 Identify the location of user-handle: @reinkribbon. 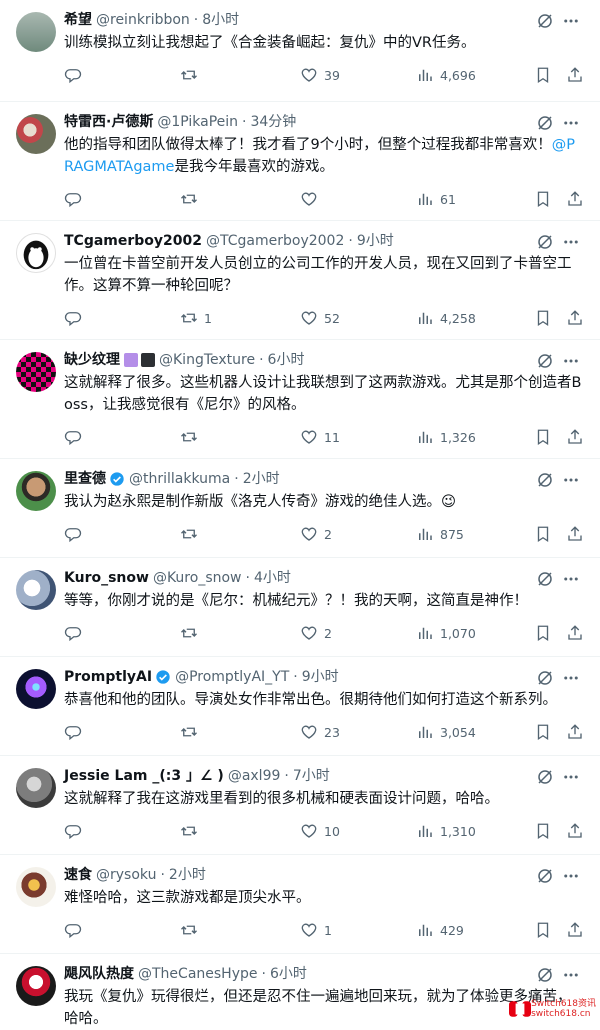
(143, 20).